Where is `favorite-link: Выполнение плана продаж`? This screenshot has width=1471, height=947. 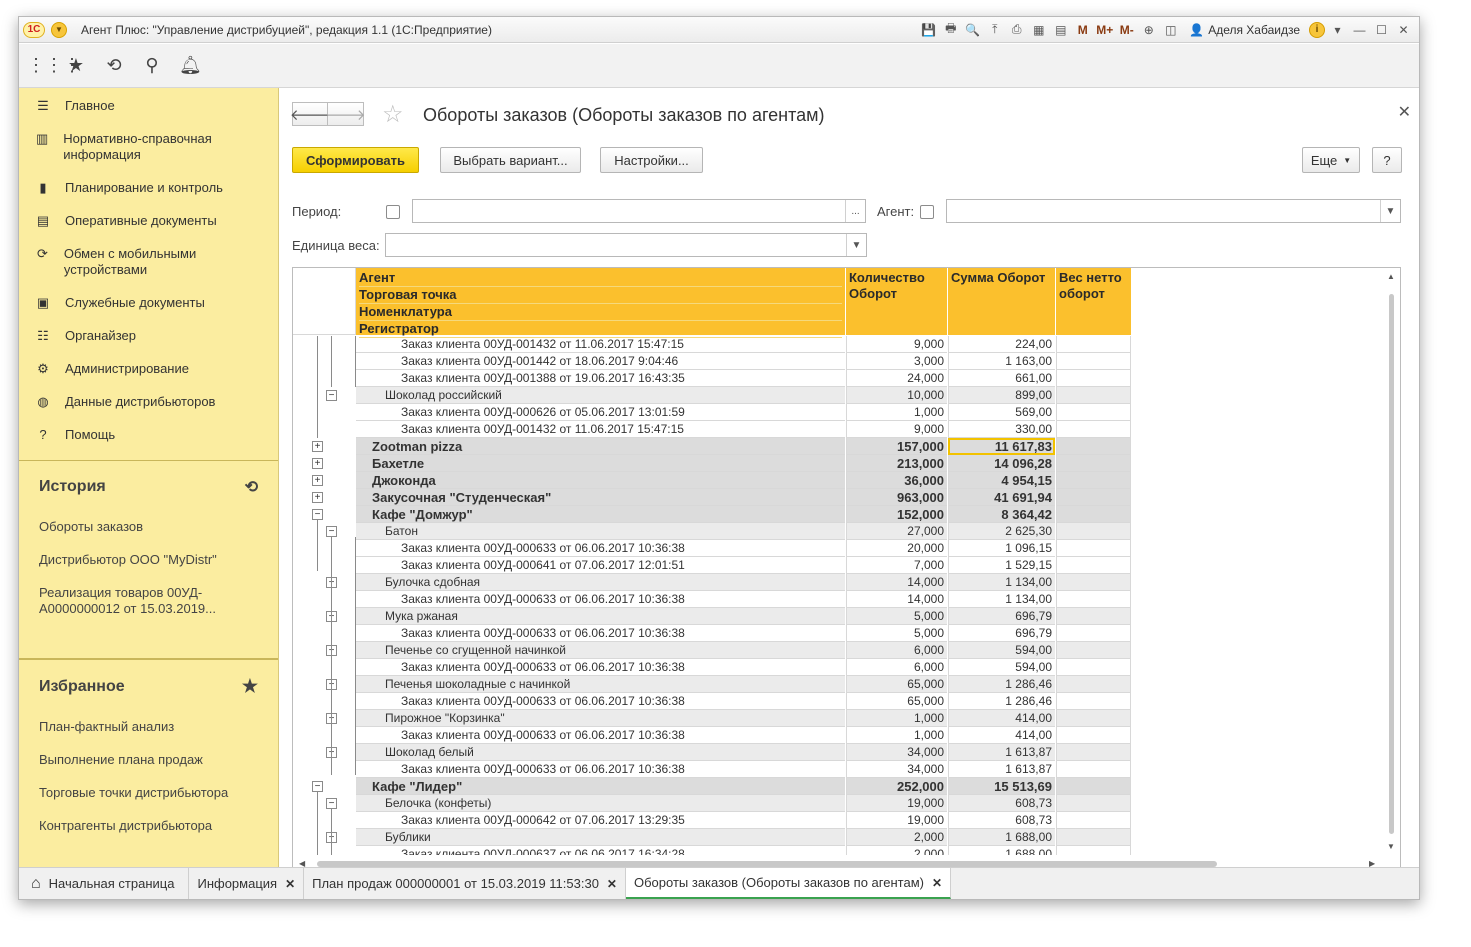 favorite-link: Выполнение плана продаж is located at coordinates (148, 760).